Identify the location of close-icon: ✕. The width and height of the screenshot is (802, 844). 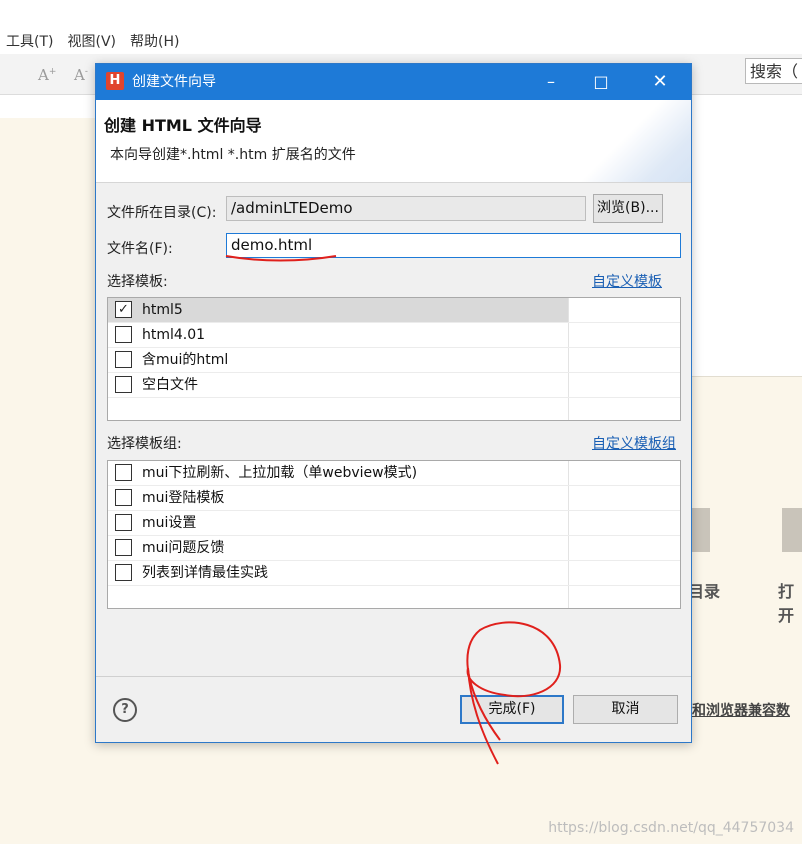
(660, 82).